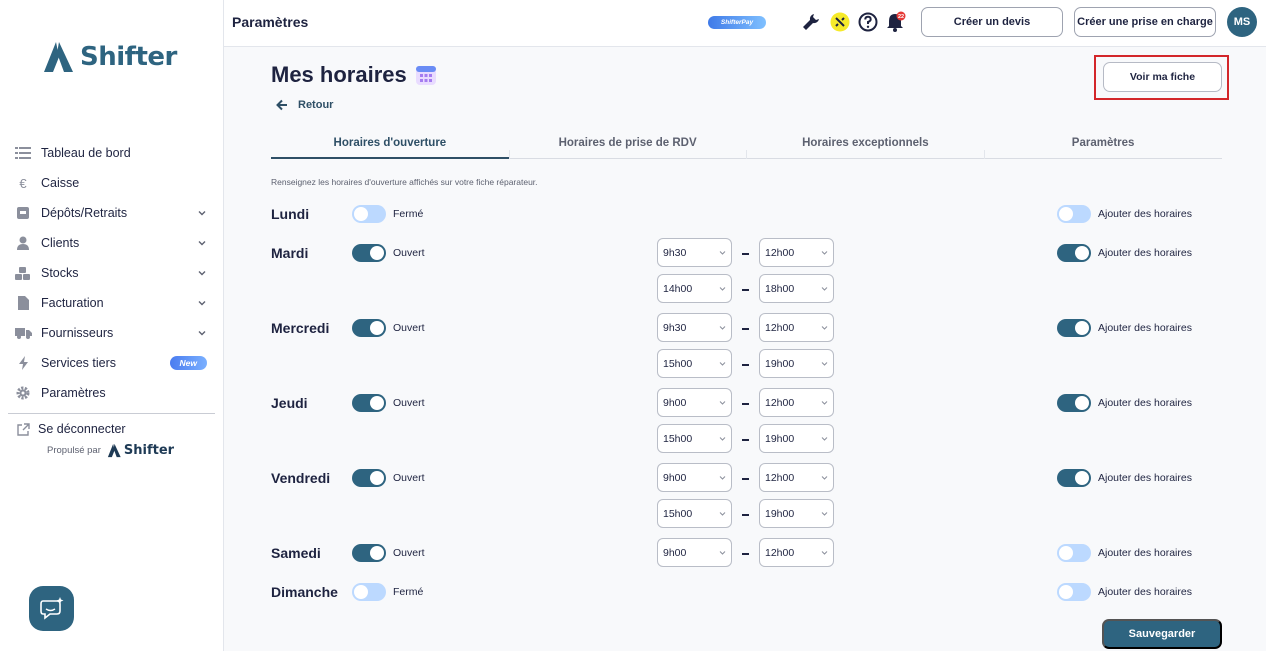 This screenshot has height=651, width=1266. I want to click on add-hours-toggle-lundi, so click(1074, 214).